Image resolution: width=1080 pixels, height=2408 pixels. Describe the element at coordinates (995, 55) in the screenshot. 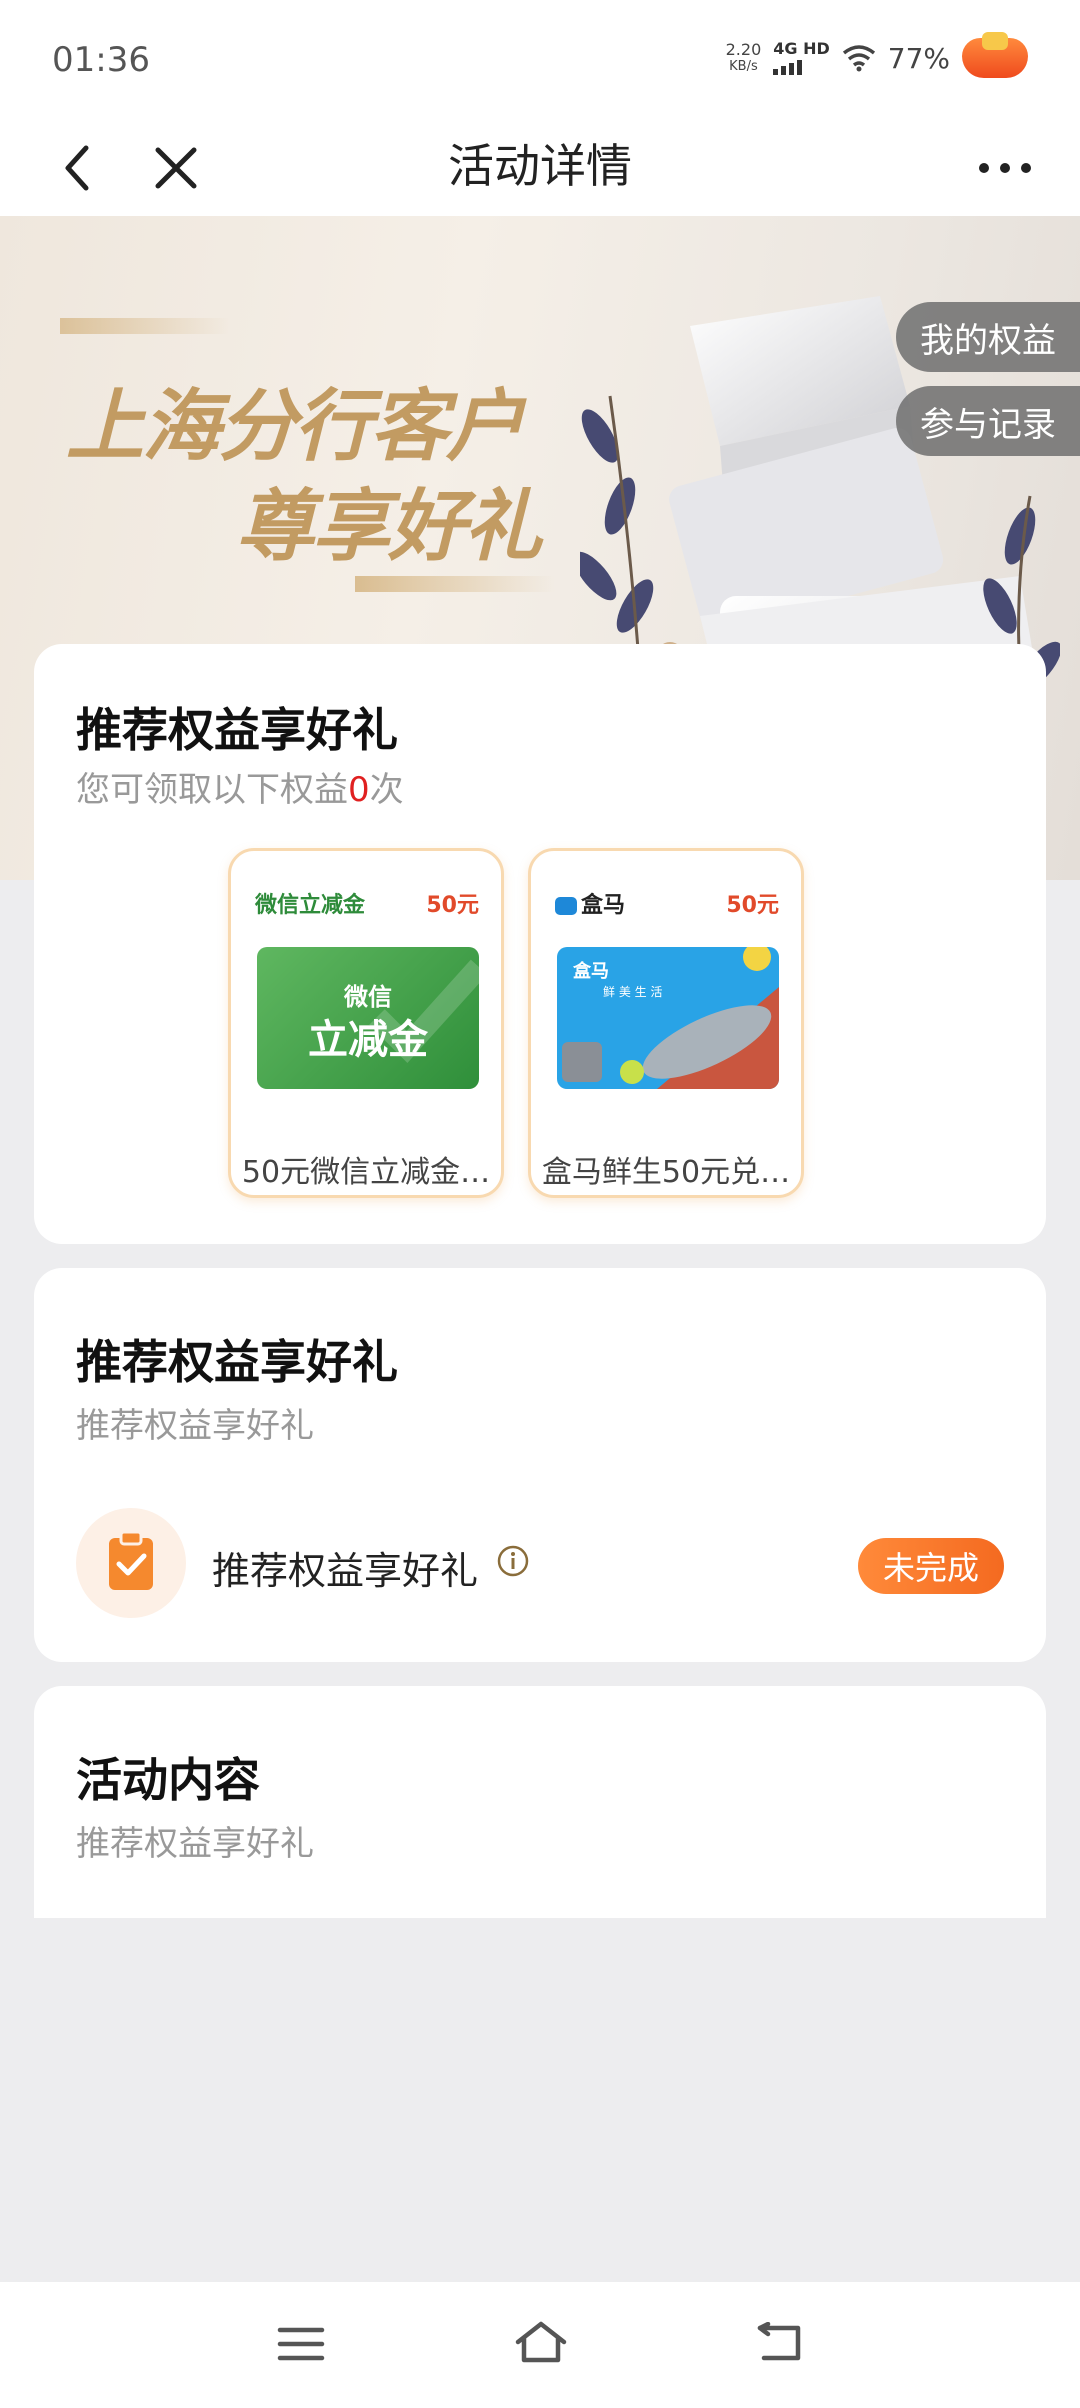

I see `app-badge-icon` at that location.